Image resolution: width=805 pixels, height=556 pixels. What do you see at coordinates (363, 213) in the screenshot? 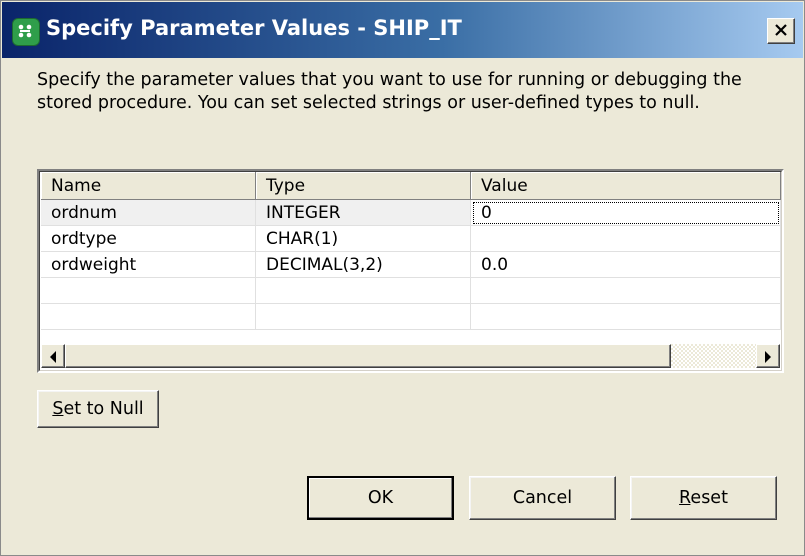
I see `table-cell-type: INTEGER` at bounding box center [363, 213].